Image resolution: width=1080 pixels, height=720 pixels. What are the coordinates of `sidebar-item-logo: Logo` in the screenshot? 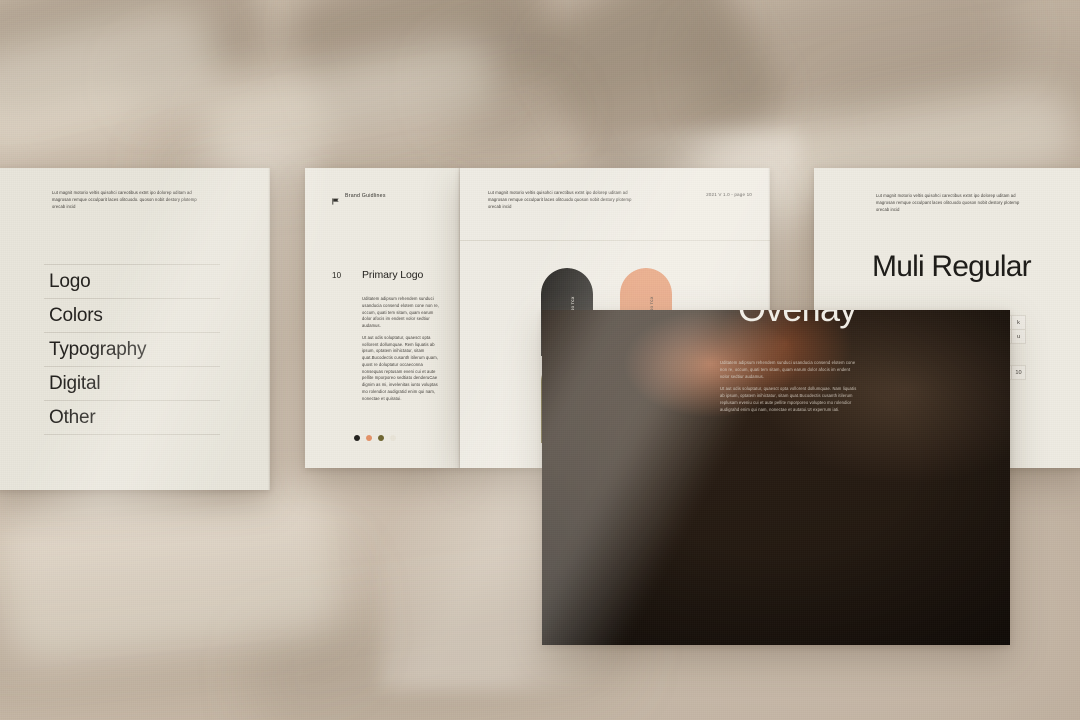 It's located at (132, 281).